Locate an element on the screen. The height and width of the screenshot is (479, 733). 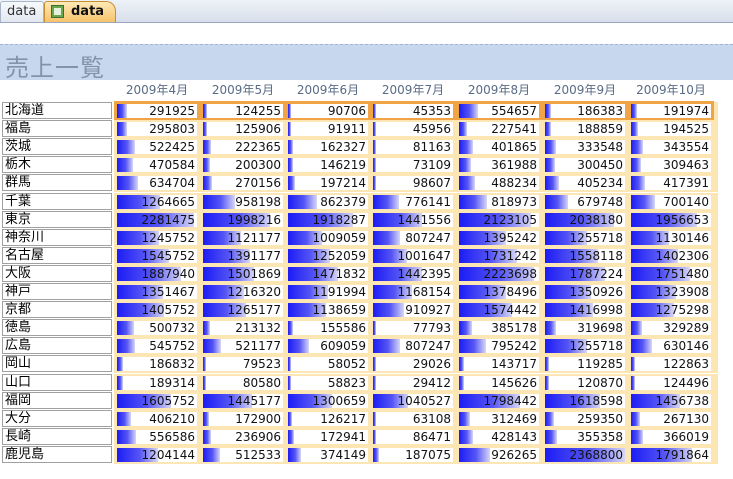
sales-cell: 155586 is located at coordinates (328, 328).